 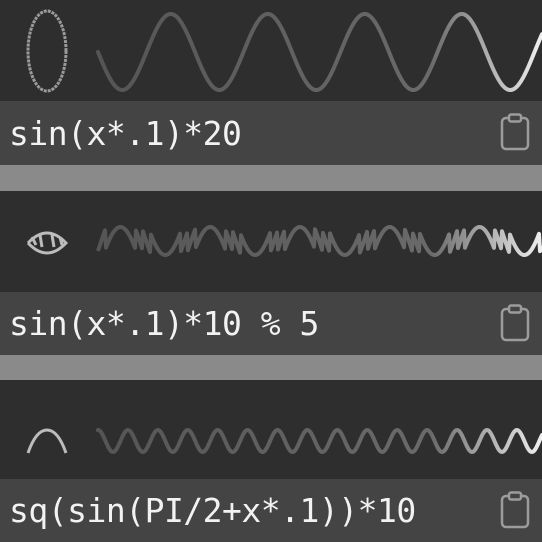 What do you see at coordinates (159, 323) in the screenshot?
I see `expression-text: sin(x*.1)*10 % 5` at bounding box center [159, 323].